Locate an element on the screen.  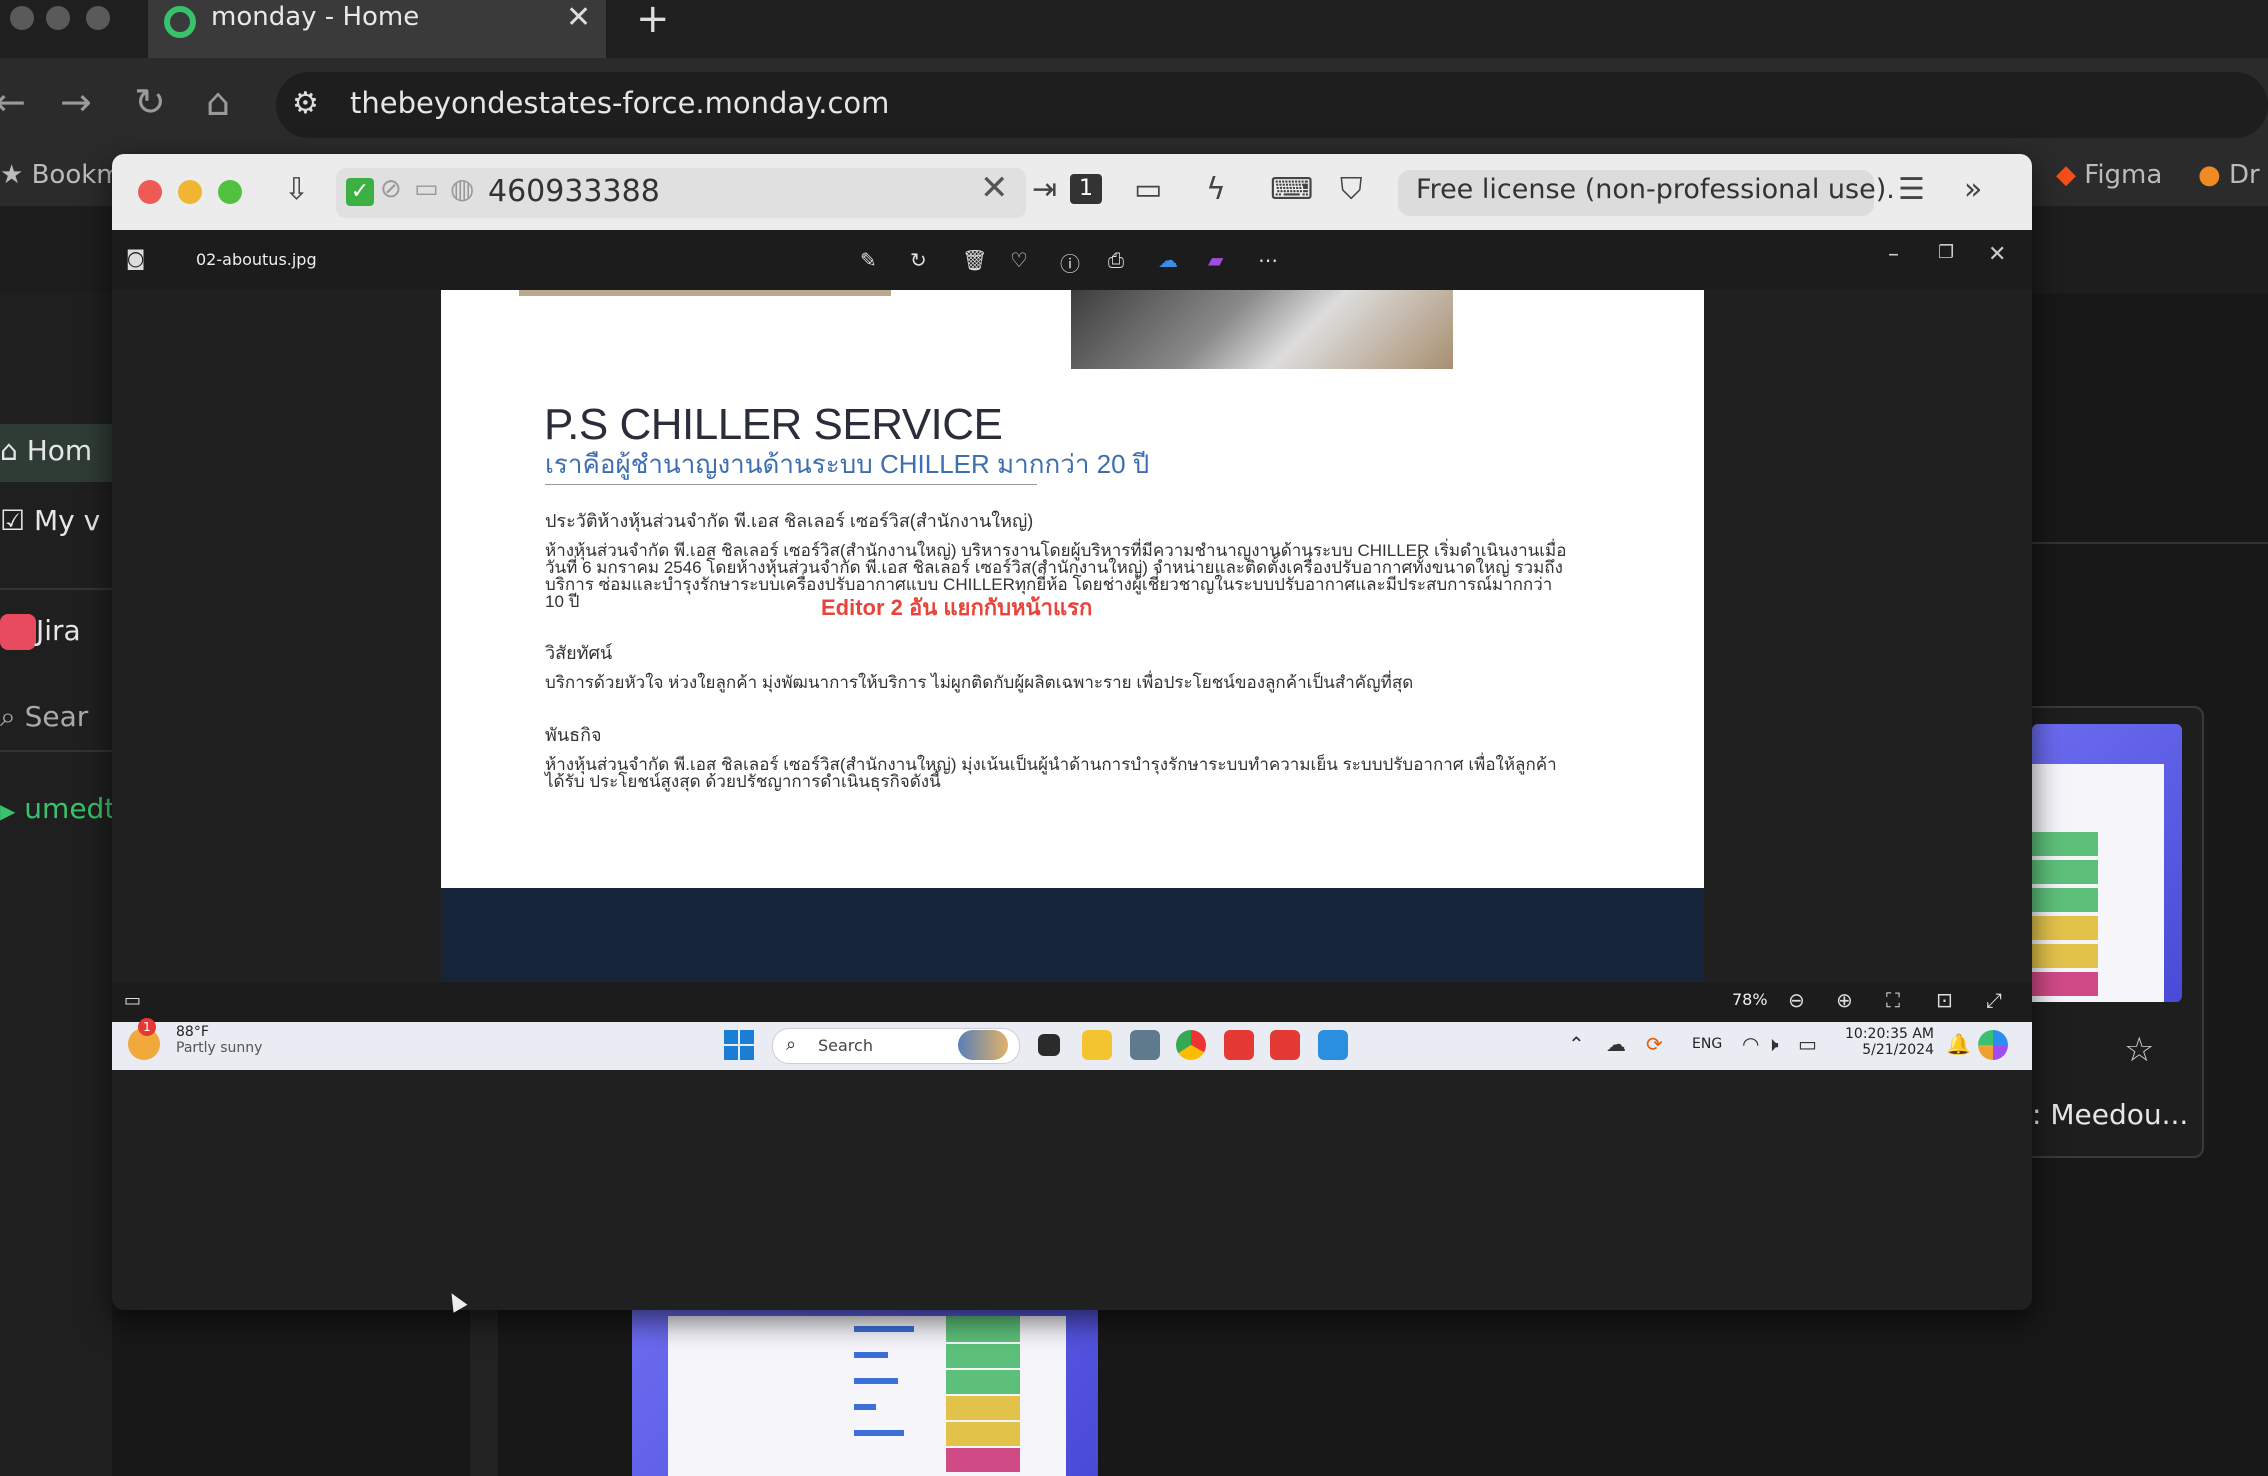
weather-badge: 1 is located at coordinates (147, 1027).